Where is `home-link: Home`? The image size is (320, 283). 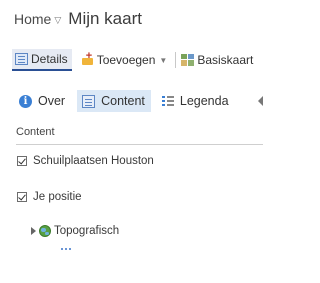
home-link: Home is located at coordinates (32, 19).